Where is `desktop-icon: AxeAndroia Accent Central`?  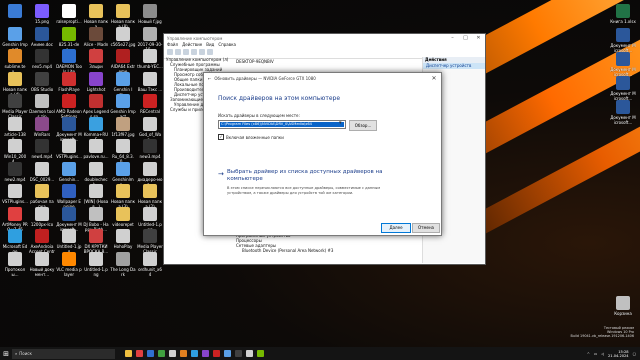 desktop-icon: AxeAndroia Accent Central is located at coordinates (42, 241).